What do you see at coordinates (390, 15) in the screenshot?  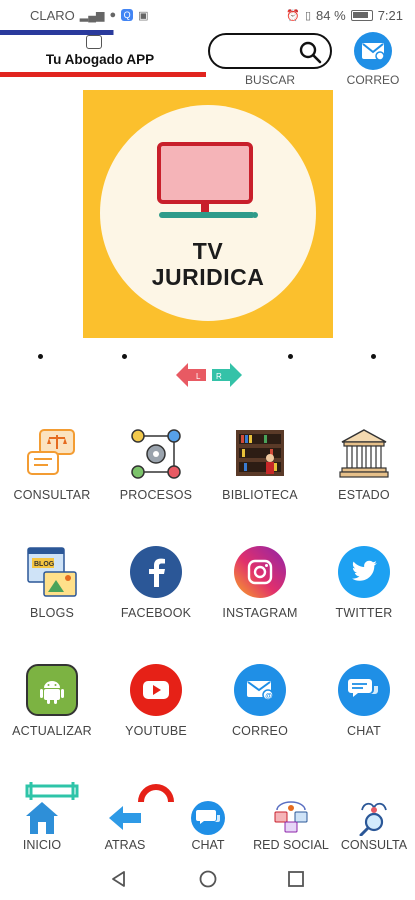 I see `clock: 7:21` at bounding box center [390, 15].